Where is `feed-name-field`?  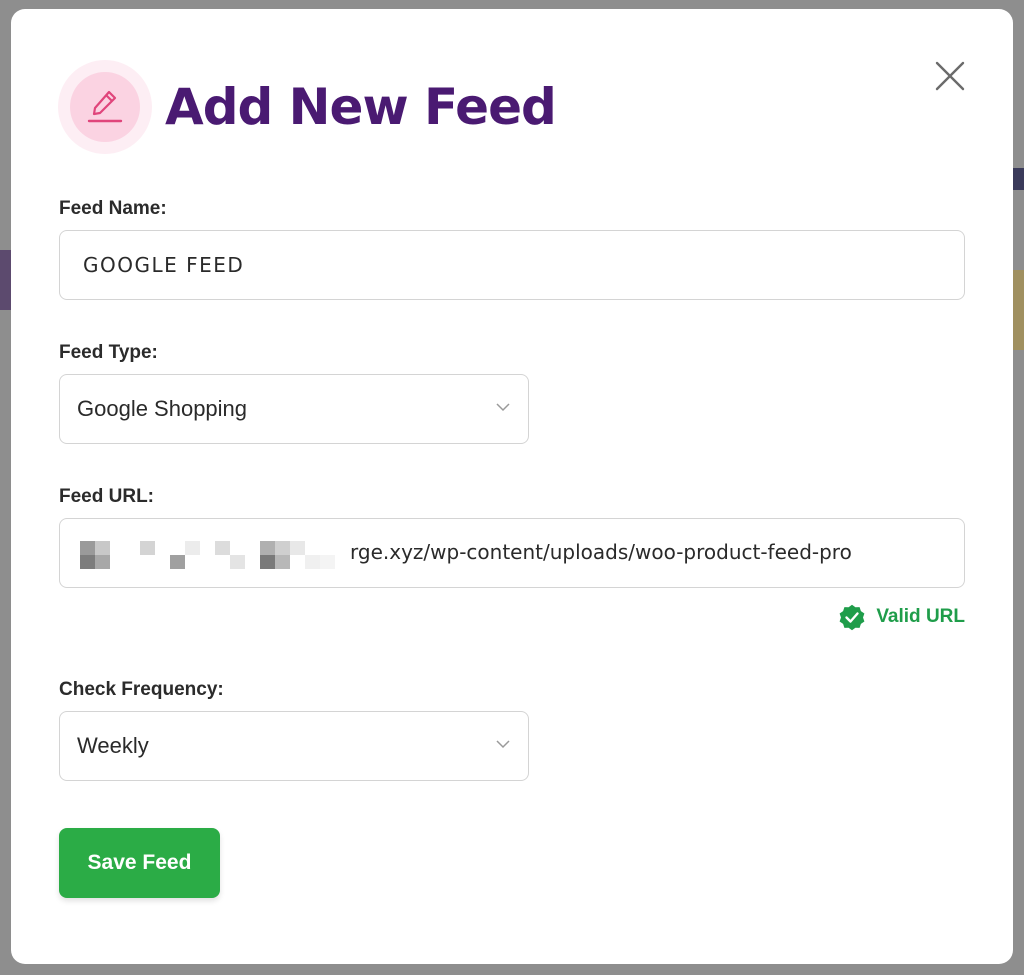 feed-name-field is located at coordinates (512, 265).